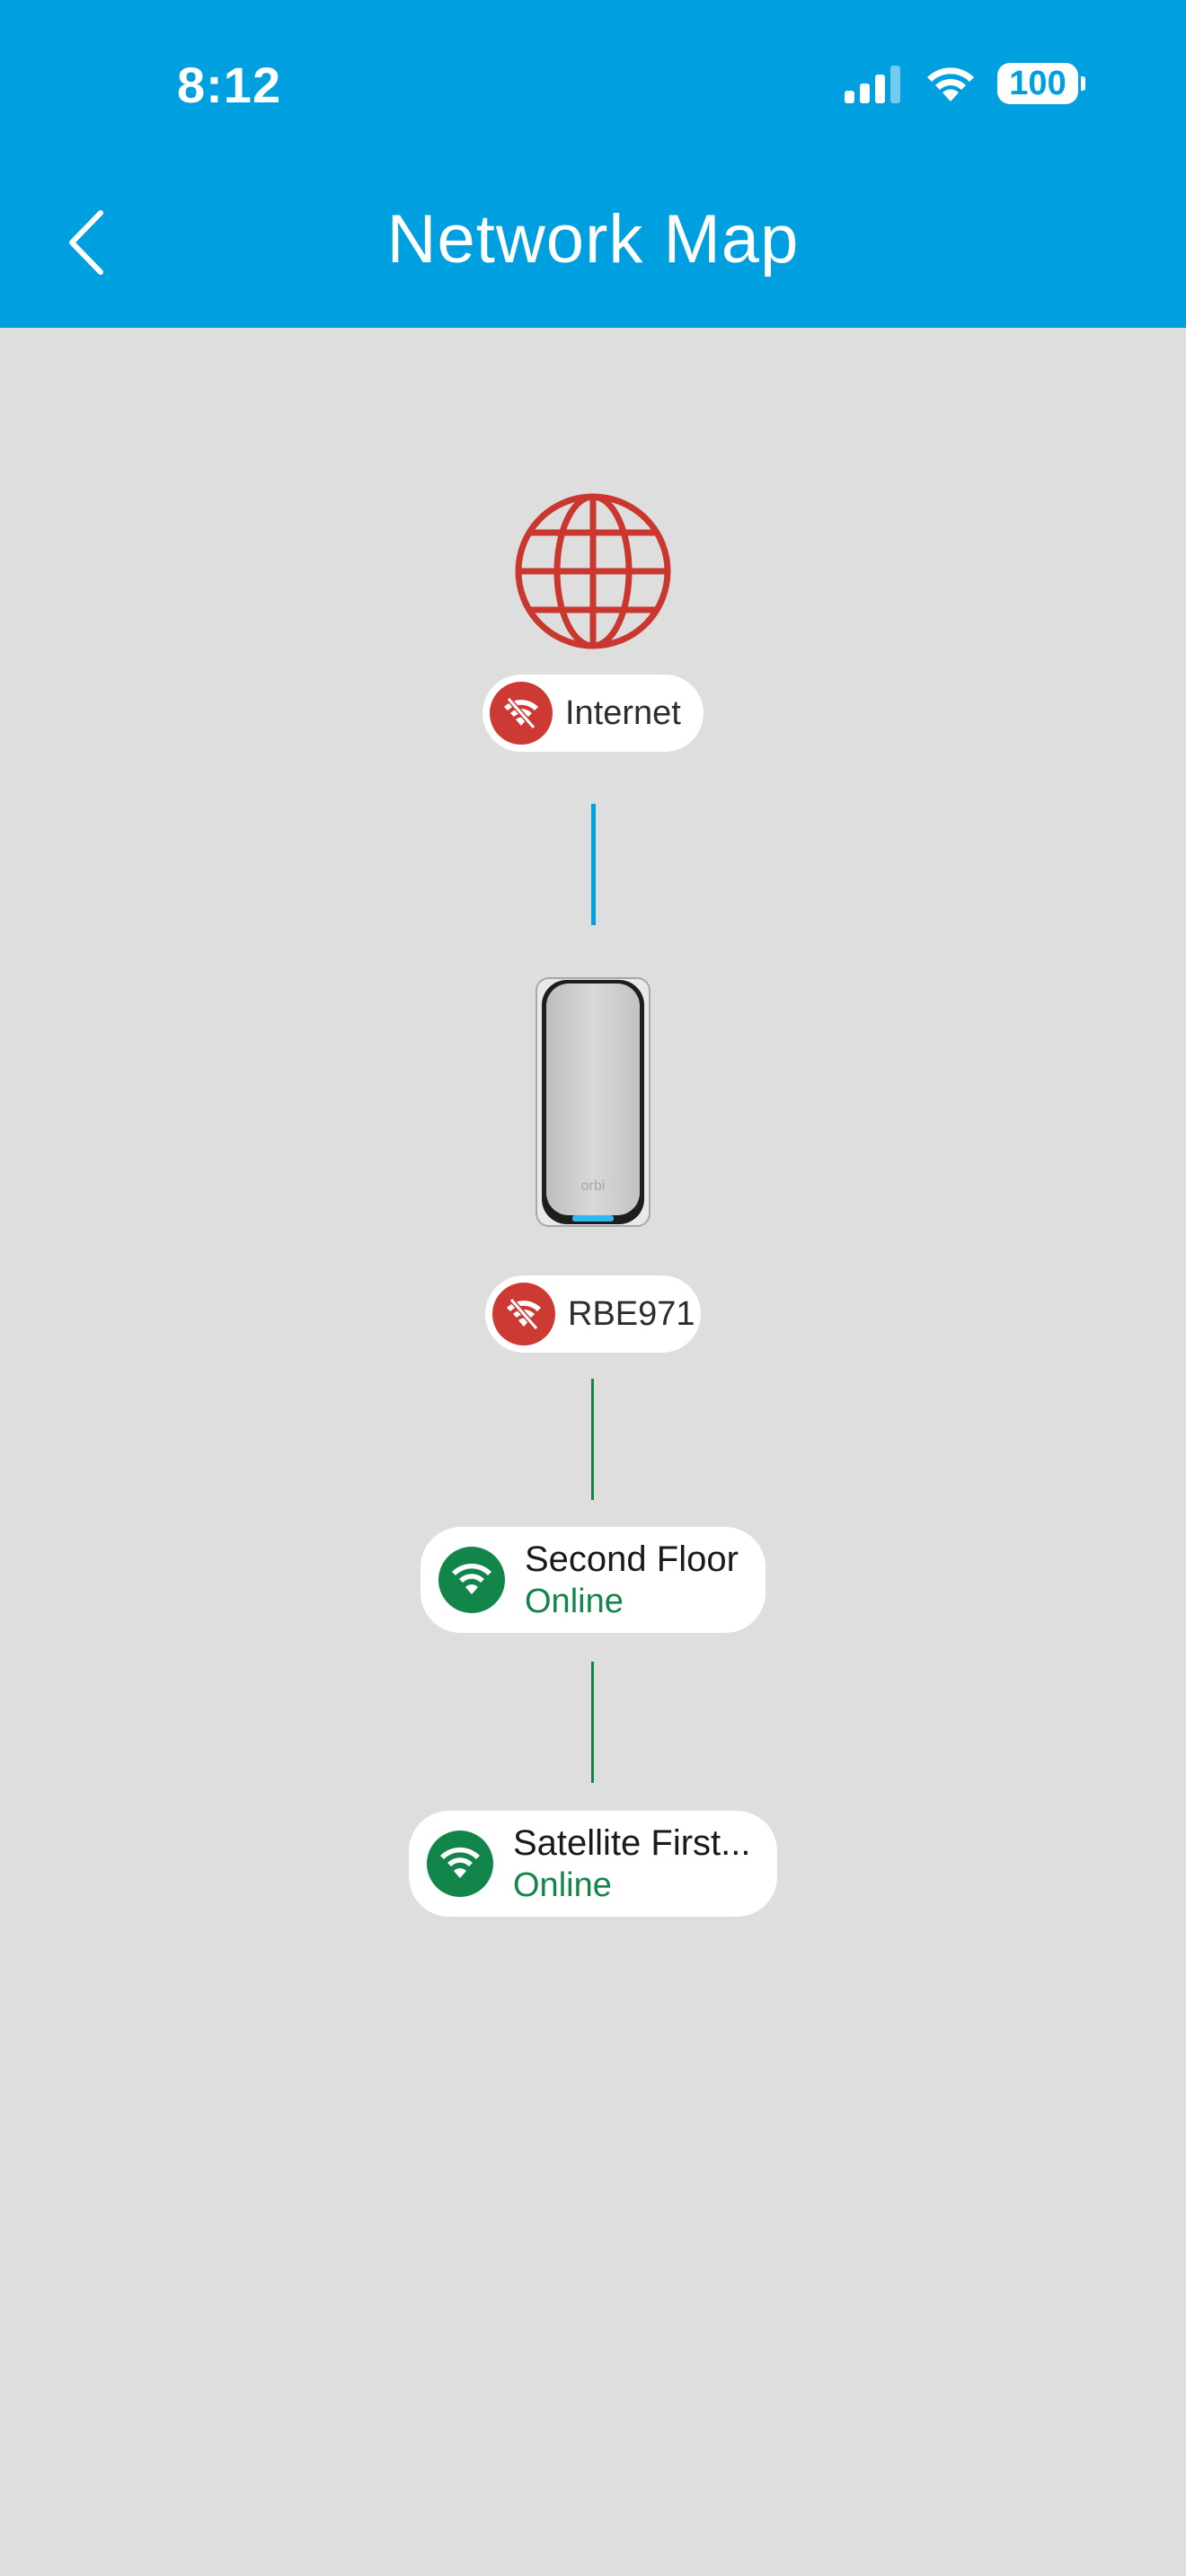 The width and height of the screenshot is (1186, 2576). I want to click on satellite2-text: Satellite First... Online, so click(632, 1864).